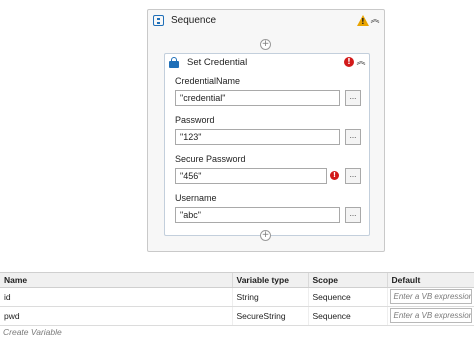 The image size is (474, 348). What do you see at coordinates (208, 81) in the screenshot?
I see `credential-name-label: CredentialName` at bounding box center [208, 81].